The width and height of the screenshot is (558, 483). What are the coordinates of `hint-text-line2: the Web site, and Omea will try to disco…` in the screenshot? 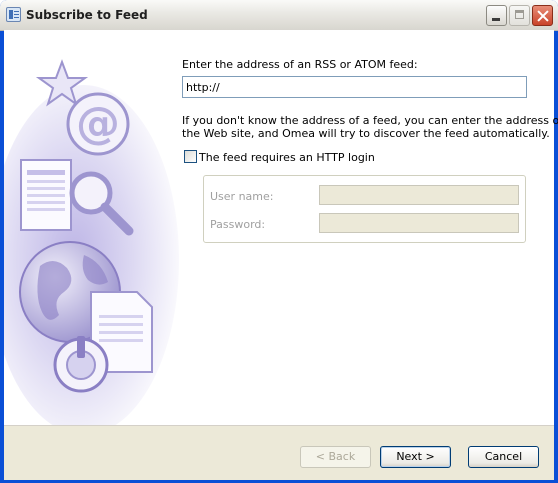 It's located at (366, 133).